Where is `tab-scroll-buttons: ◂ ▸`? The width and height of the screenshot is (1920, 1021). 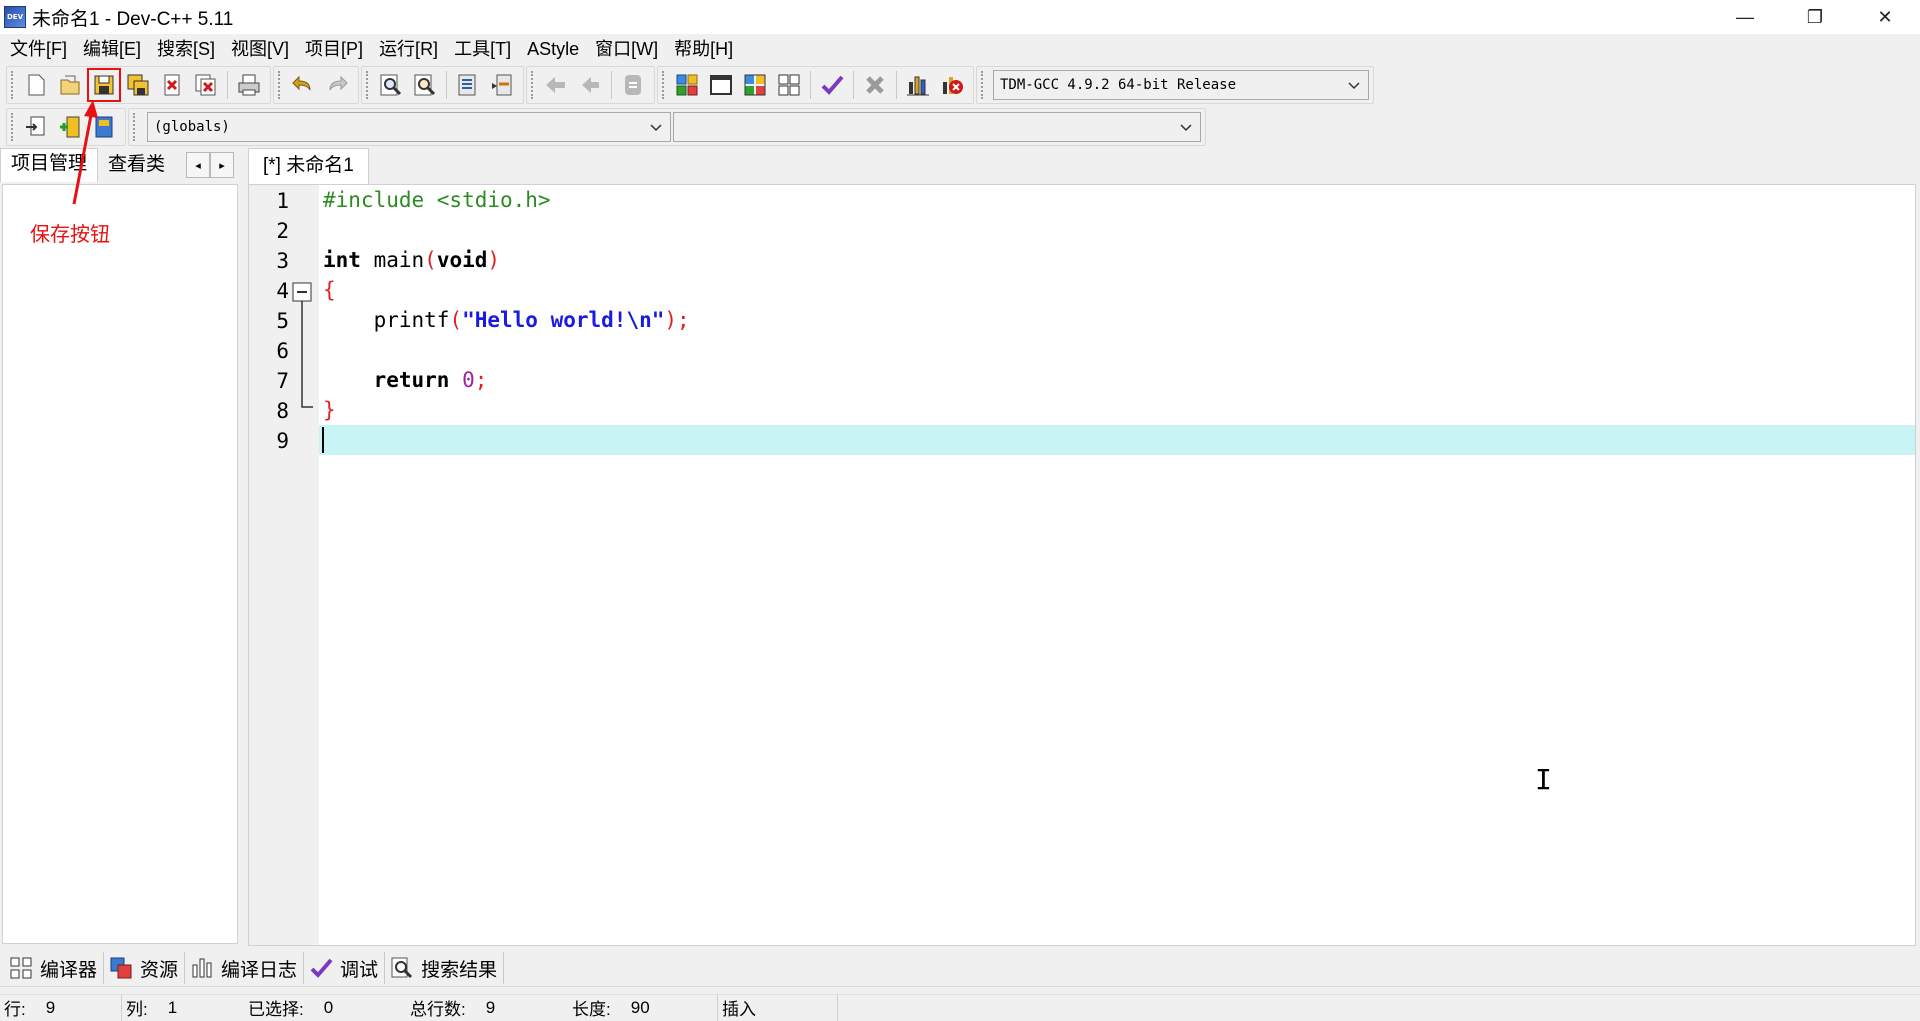
tab-scroll-buttons: ◂ ▸ is located at coordinates (210, 165).